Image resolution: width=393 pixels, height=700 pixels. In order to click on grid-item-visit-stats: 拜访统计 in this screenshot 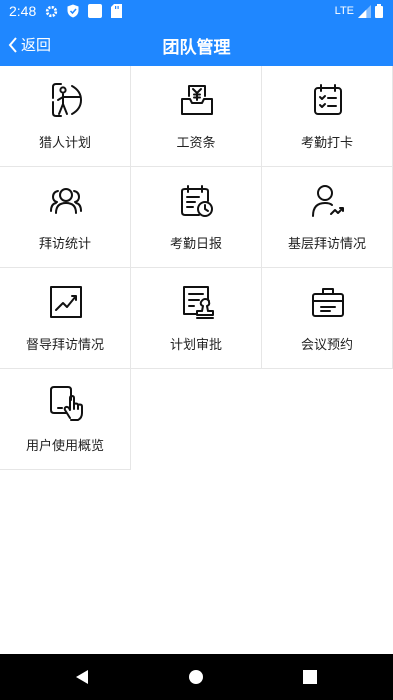, I will do `click(65, 217)`.